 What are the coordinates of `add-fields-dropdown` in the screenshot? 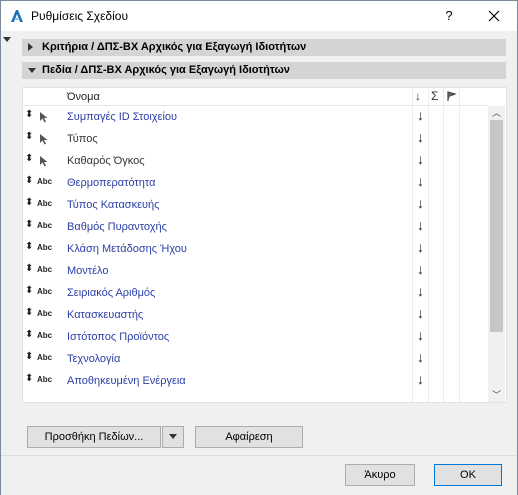 It's located at (173, 437).